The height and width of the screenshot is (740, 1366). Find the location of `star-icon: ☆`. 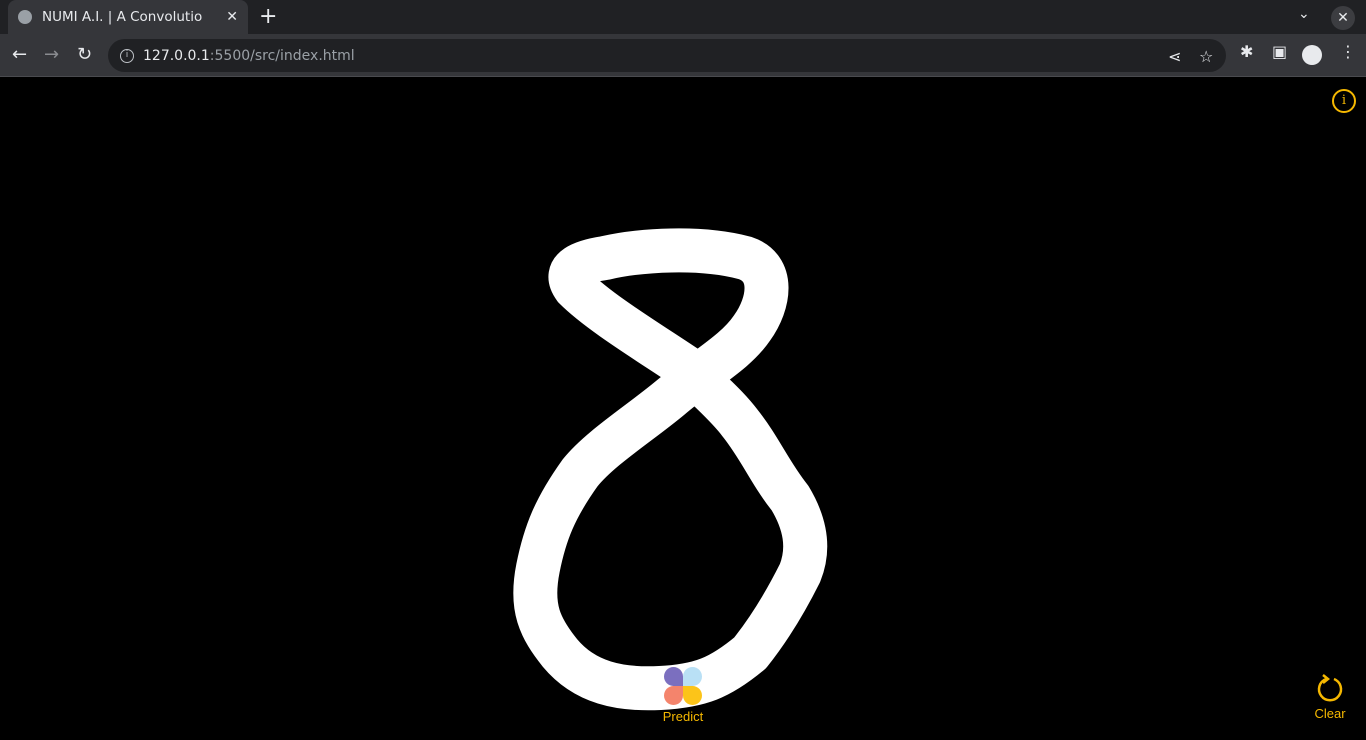

star-icon: ☆ is located at coordinates (1206, 56).